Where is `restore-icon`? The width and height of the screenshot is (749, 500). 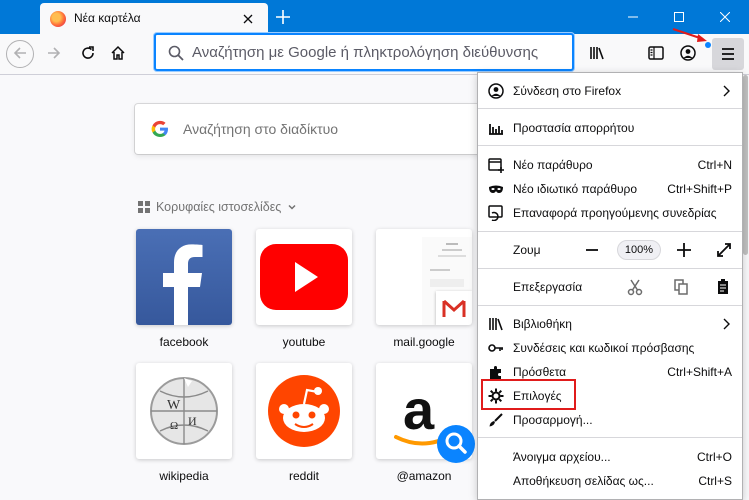
restore-icon is located at coordinates (496, 213).